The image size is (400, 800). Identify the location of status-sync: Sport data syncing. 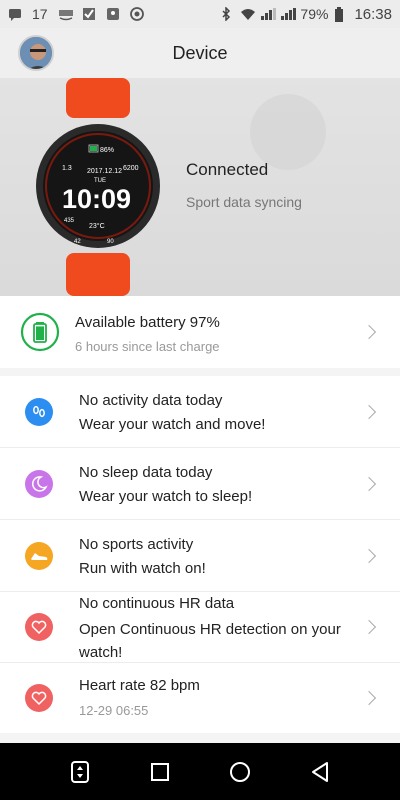
(244, 202).